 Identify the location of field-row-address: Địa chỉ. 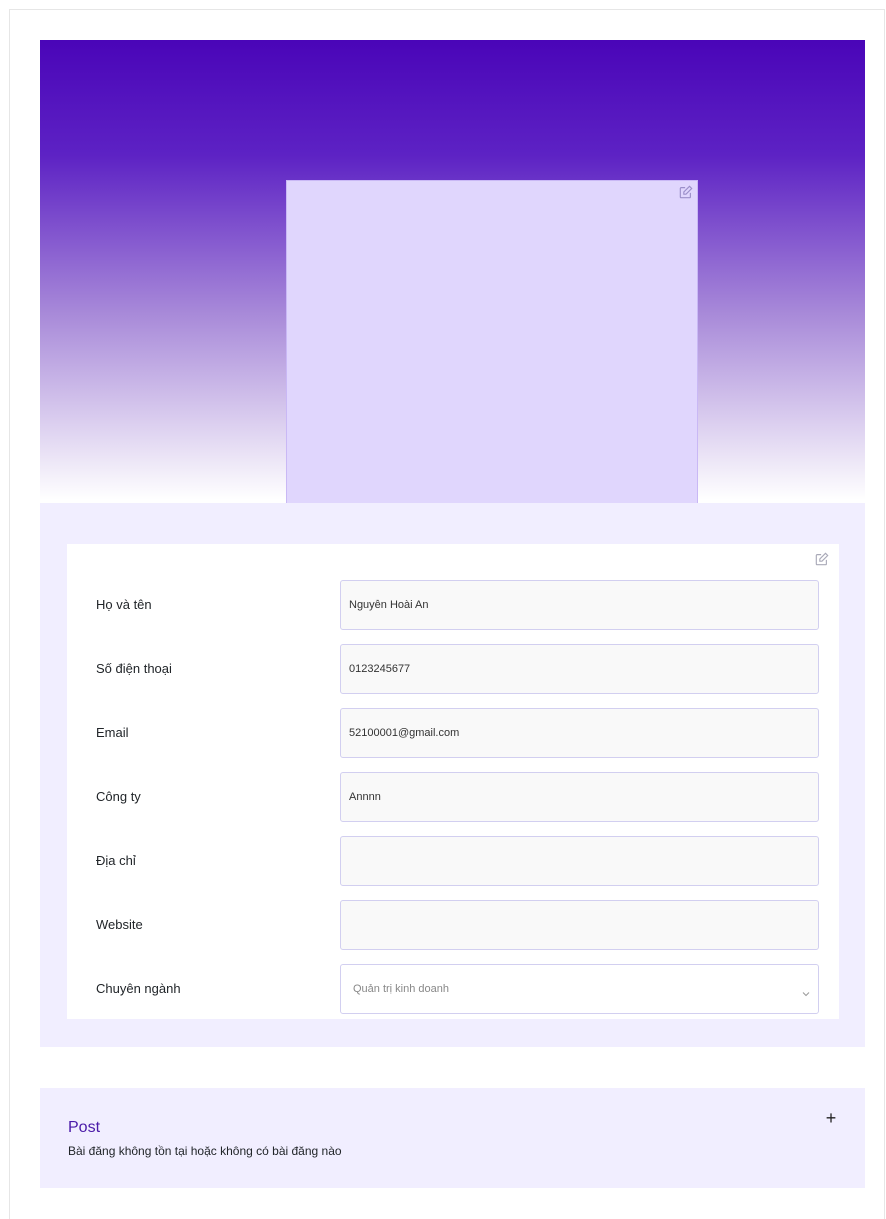
(453, 861).